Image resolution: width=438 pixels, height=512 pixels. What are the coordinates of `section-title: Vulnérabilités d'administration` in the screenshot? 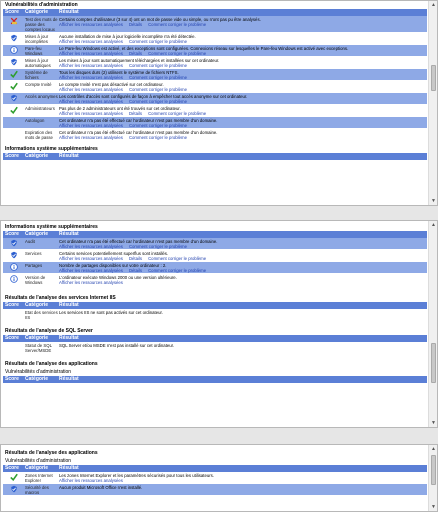 It's located at (41, 5).